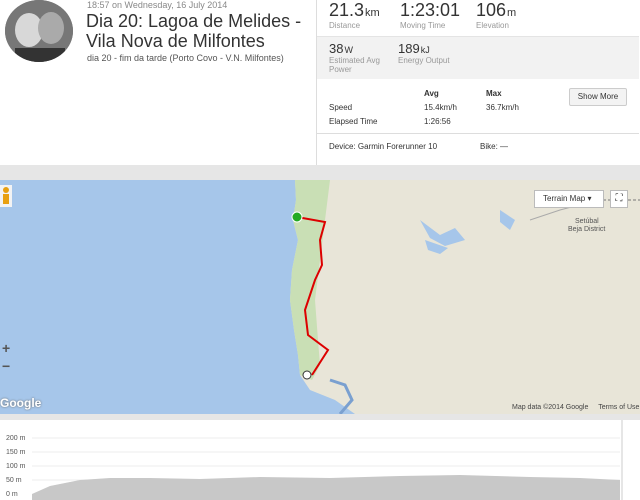 The image size is (640, 500). What do you see at coordinates (354, 65) in the screenshot?
I see `power-label: Estimated Avg Power` at bounding box center [354, 65].